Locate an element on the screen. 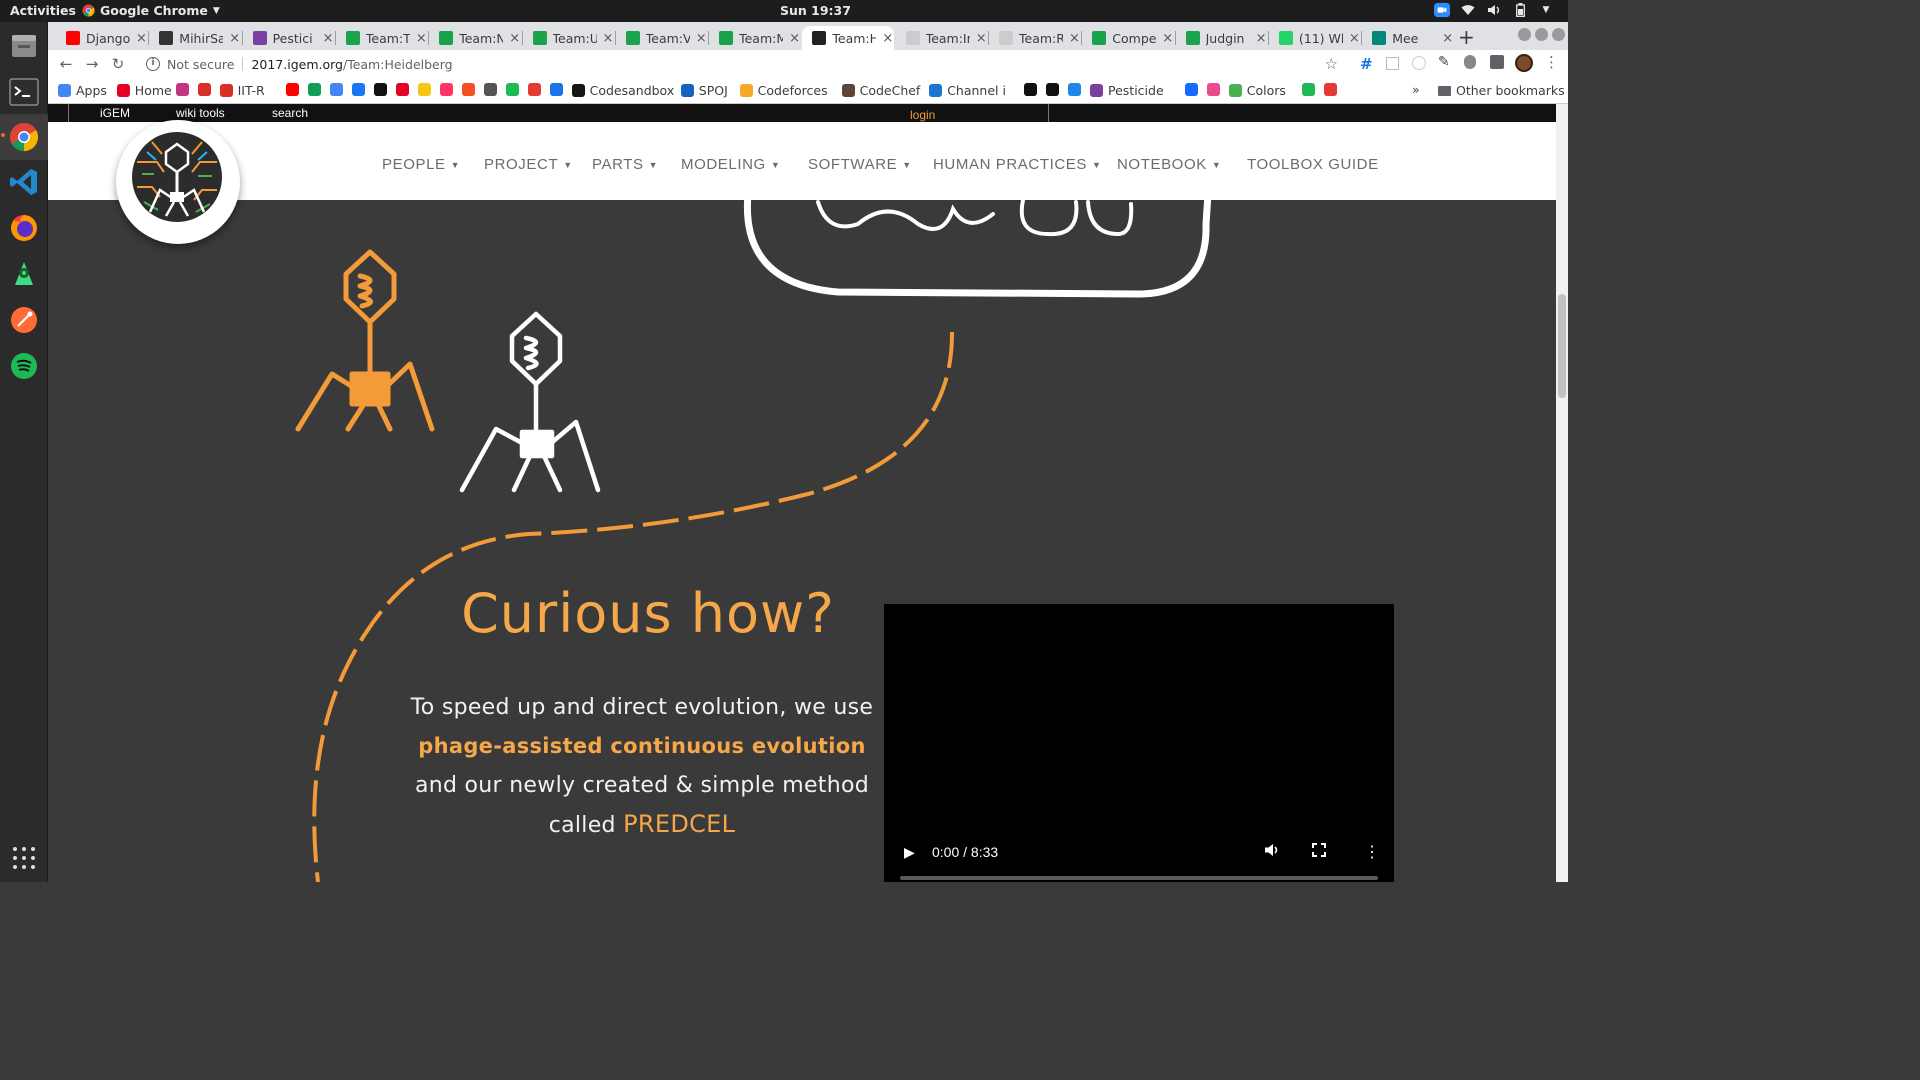  app-menu: Google Chrome ▼ is located at coordinates (151, 10).